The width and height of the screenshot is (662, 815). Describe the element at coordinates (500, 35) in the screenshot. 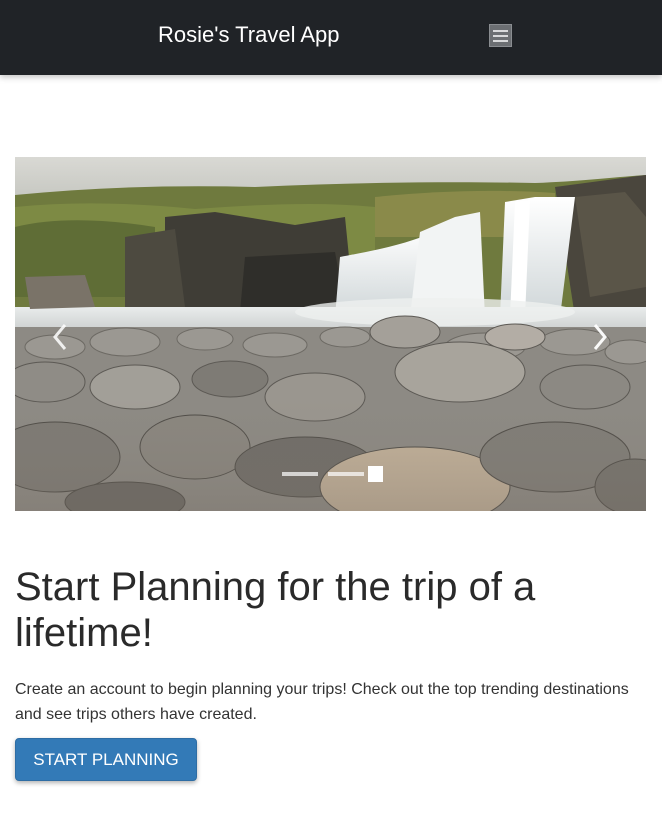

I see `hamburger-menu-icon` at that location.